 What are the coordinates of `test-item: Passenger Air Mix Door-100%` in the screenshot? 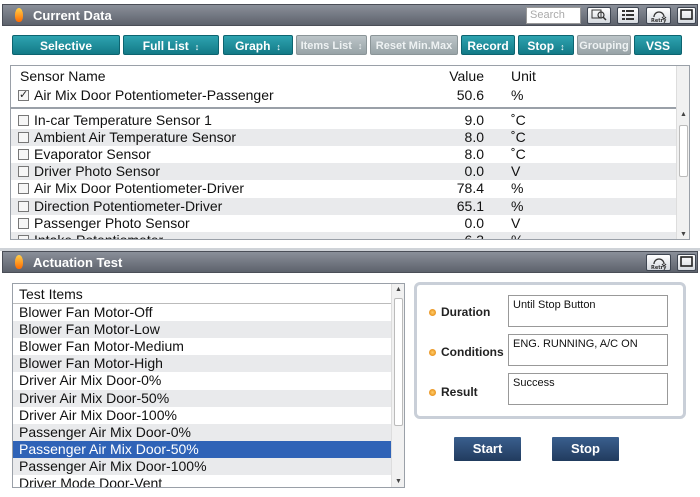 It's located at (202, 466).